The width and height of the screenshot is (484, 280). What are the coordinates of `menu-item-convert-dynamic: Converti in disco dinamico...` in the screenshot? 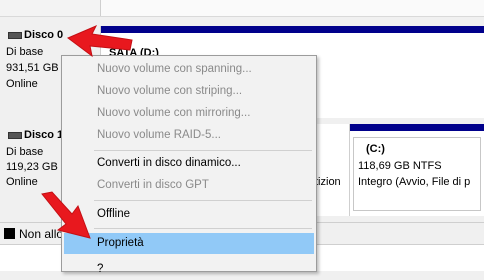 It's located at (189, 163).